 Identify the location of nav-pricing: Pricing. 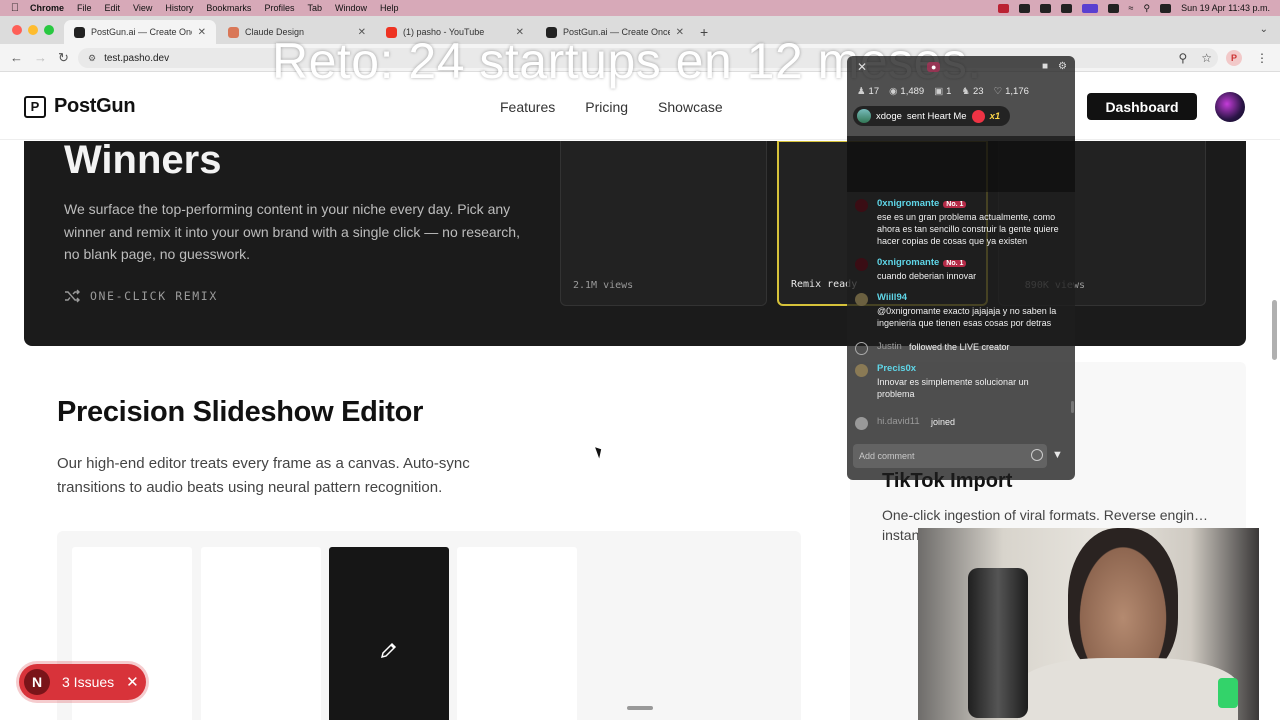
(606, 107).